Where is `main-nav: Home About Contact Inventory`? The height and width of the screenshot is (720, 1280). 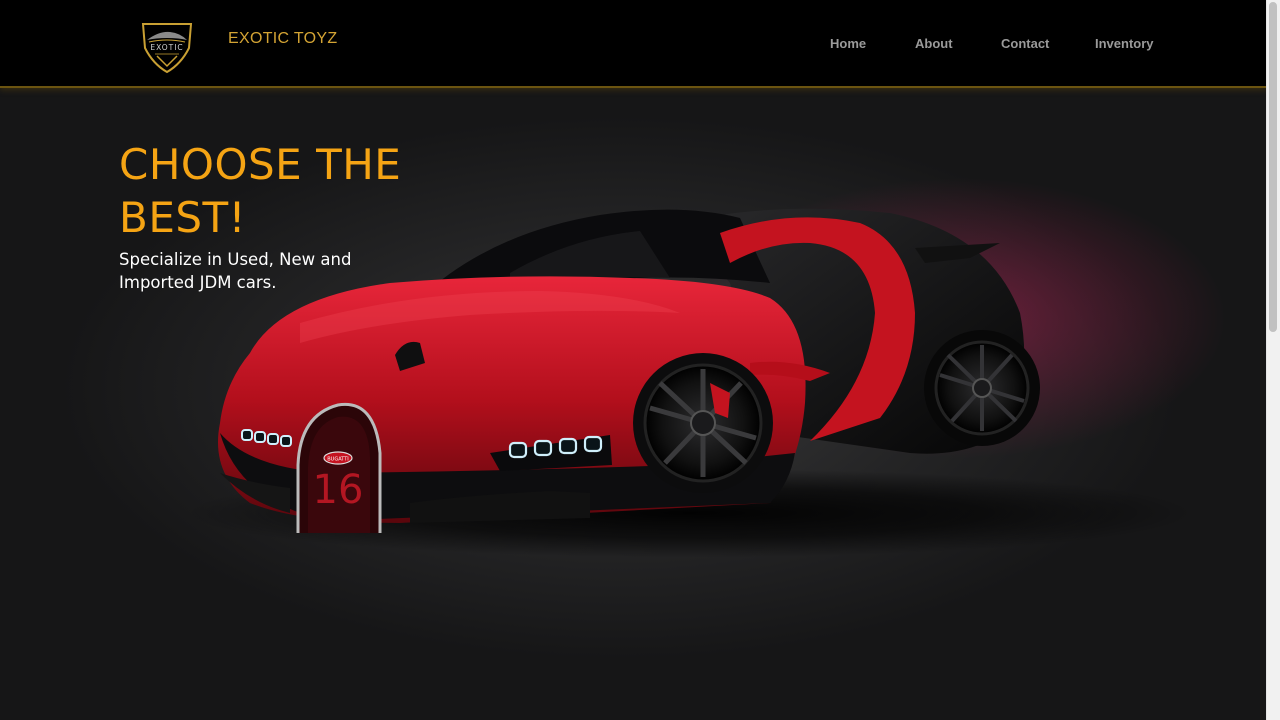
main-nav: Home About Contact Inventory is located at coordinates (633, 46).